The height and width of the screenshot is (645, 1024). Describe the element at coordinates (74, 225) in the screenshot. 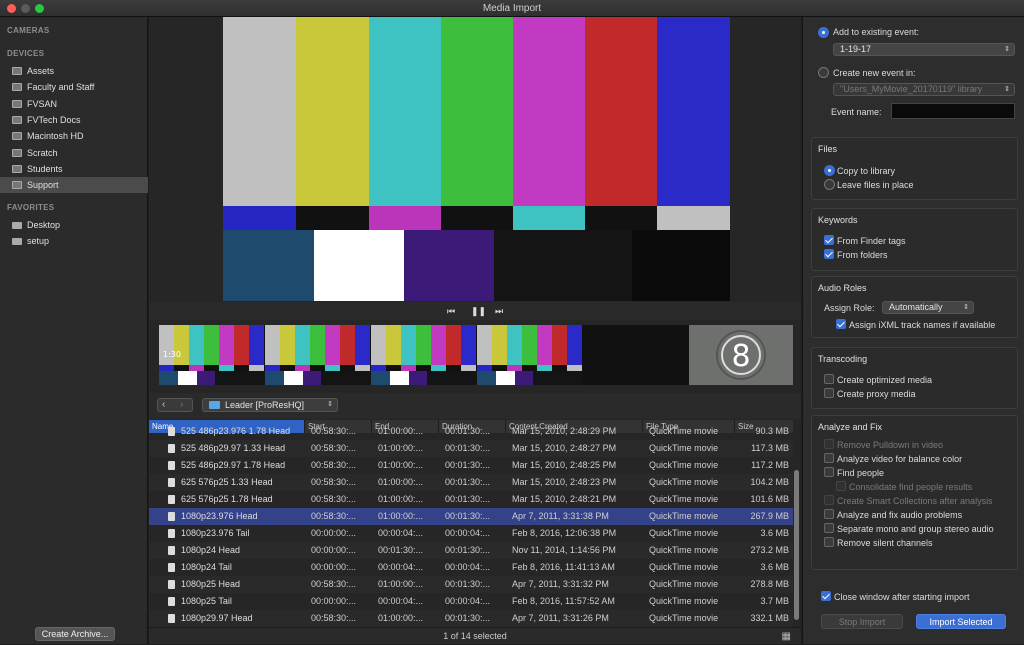

I see `sidebar-item-desktop: Desktop` at that location.